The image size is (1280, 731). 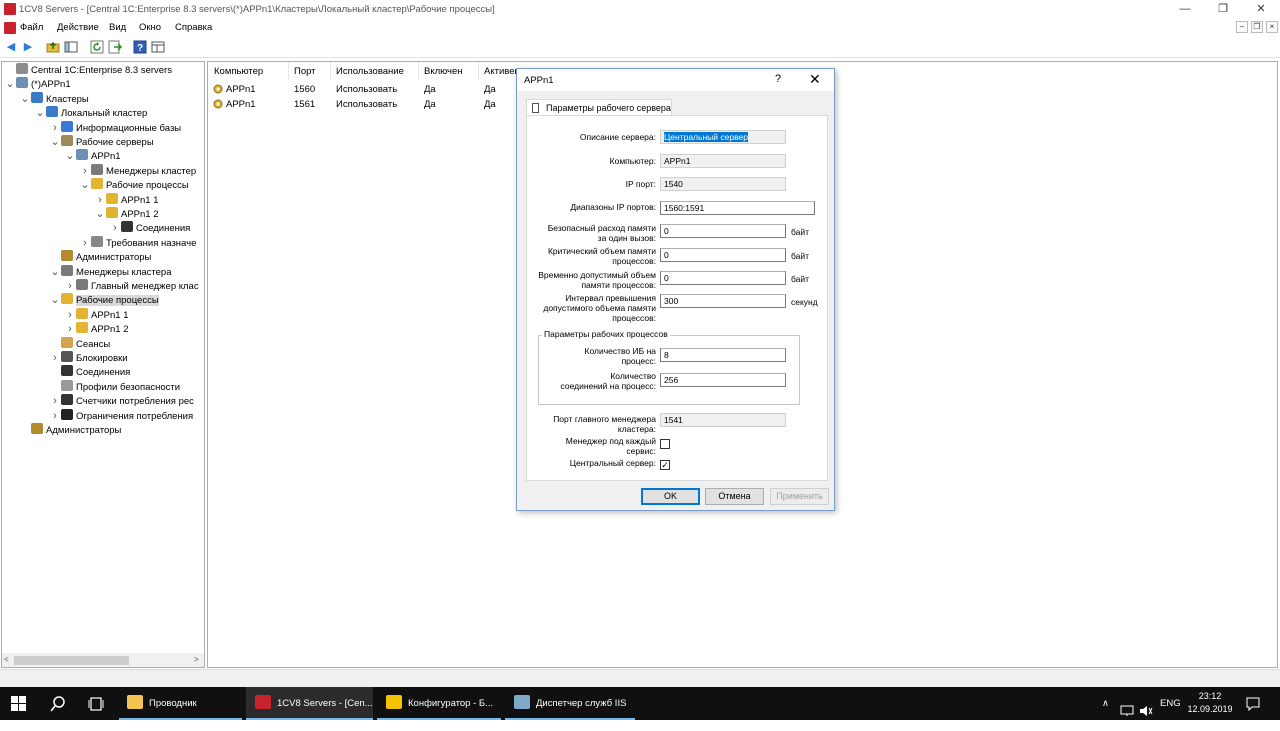 I want to click on tree-item: ⌄ Локальный кластер, so click(x=91, y=113).